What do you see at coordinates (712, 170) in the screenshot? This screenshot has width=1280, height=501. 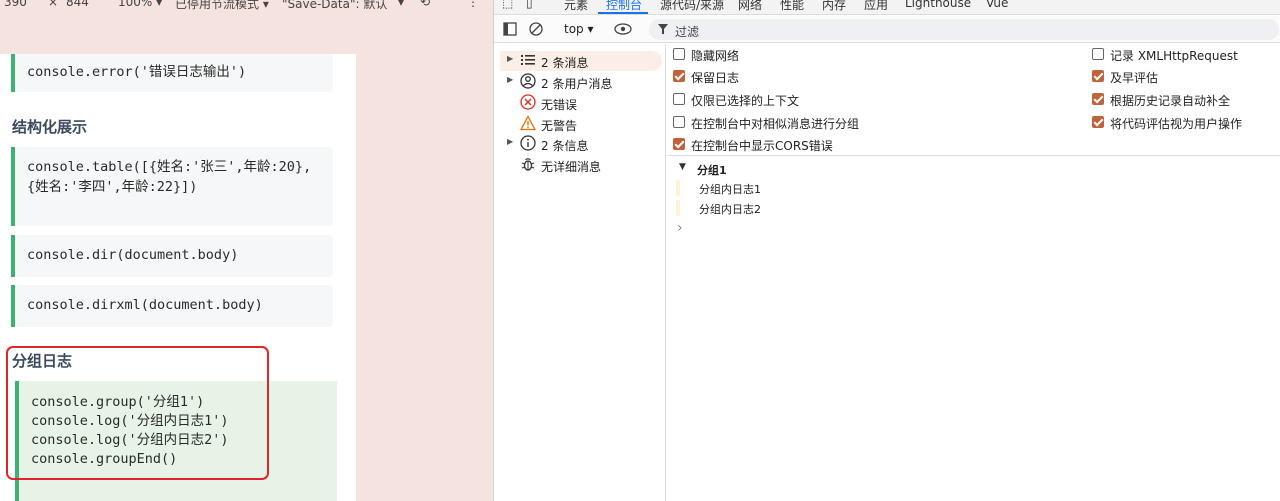 I see `group-label: 分组1` at bounding box center [712, 170].